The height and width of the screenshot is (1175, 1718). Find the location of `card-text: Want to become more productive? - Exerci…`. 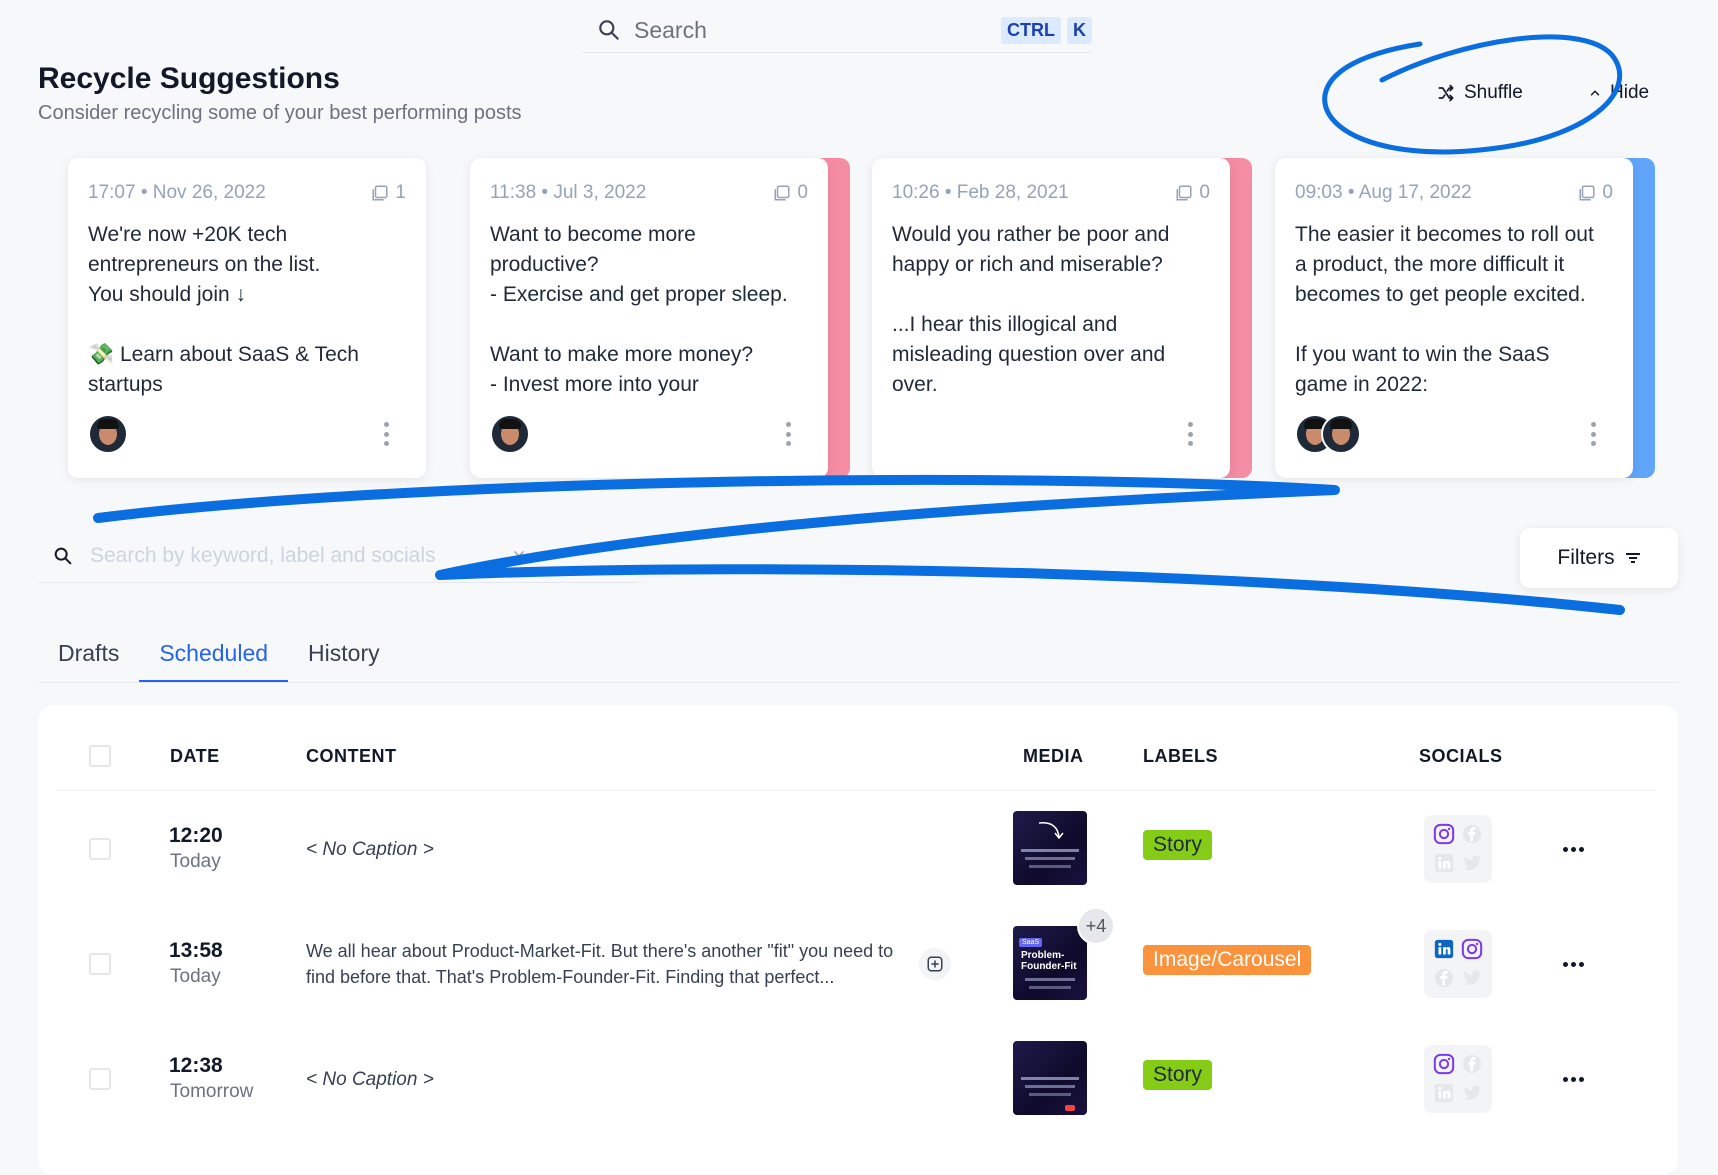

card-text: Want to become more productive? - Exerci… is located at coordinates (639, 309).